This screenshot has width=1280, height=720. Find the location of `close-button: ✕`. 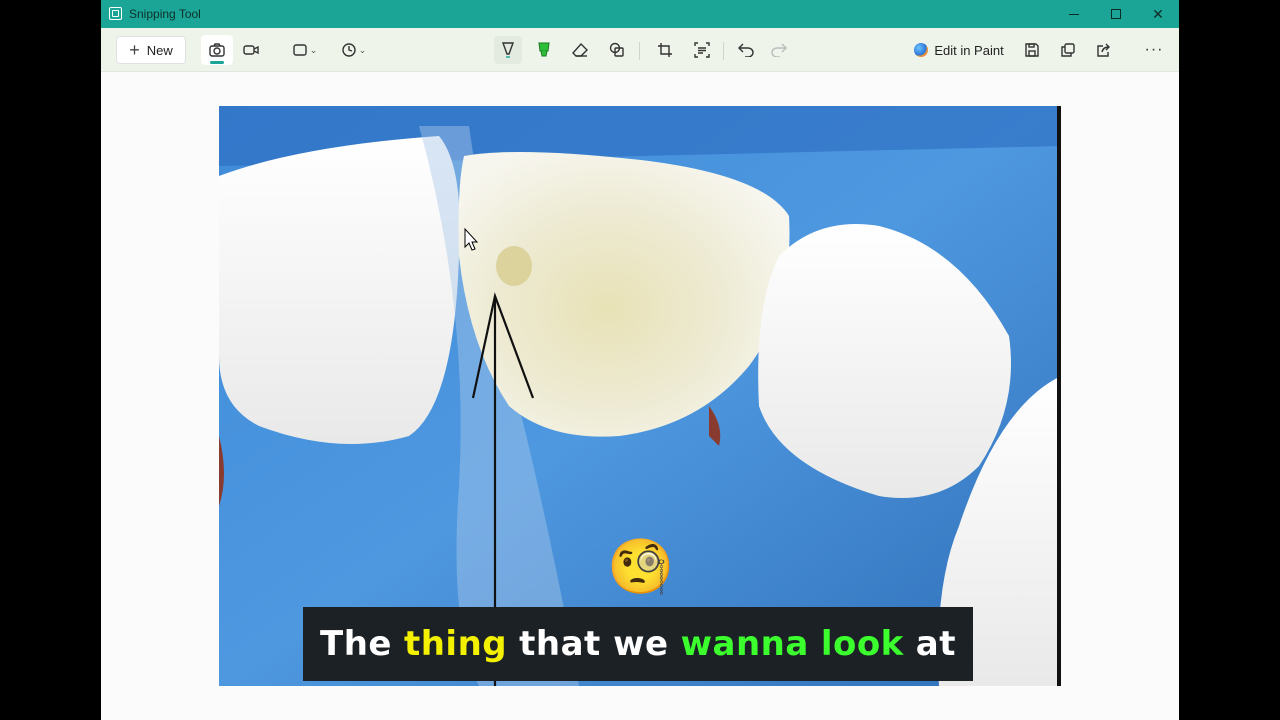

close-button: ✕ is located at coordinates (1158, 14).